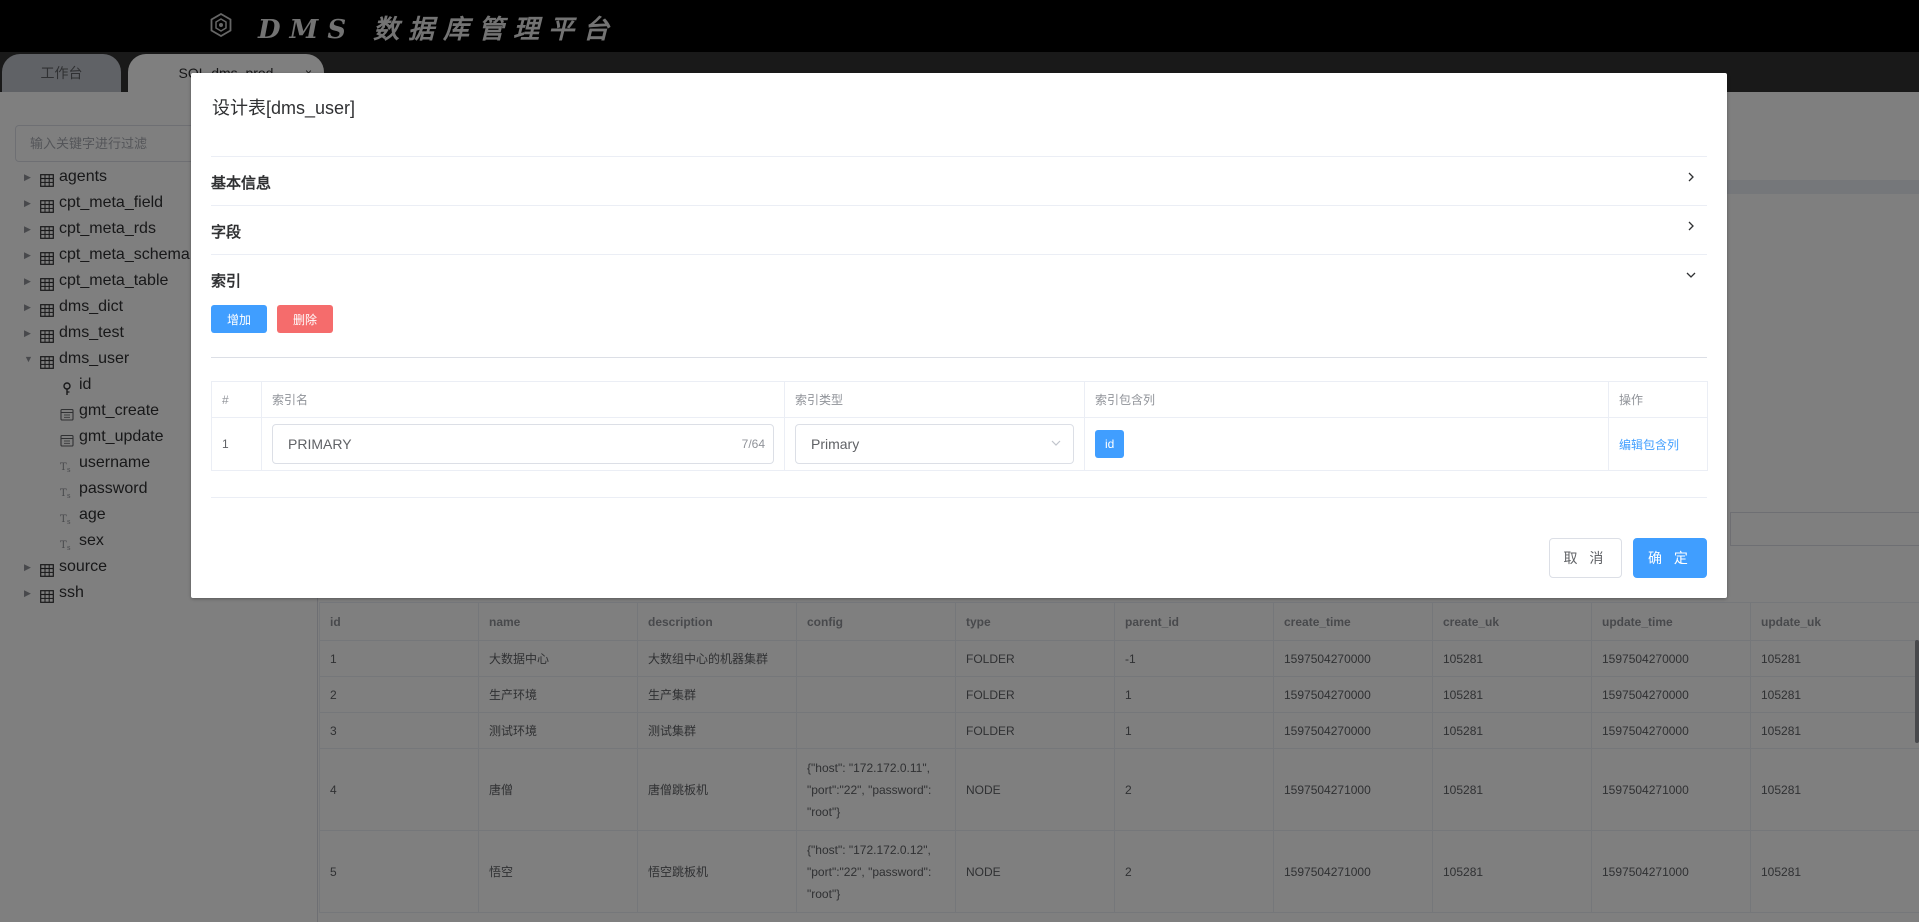  What do you see at coordinates (934, 399) in the screenshot?
I see `column-header: 索引类型` at bounding box center [934, 399].